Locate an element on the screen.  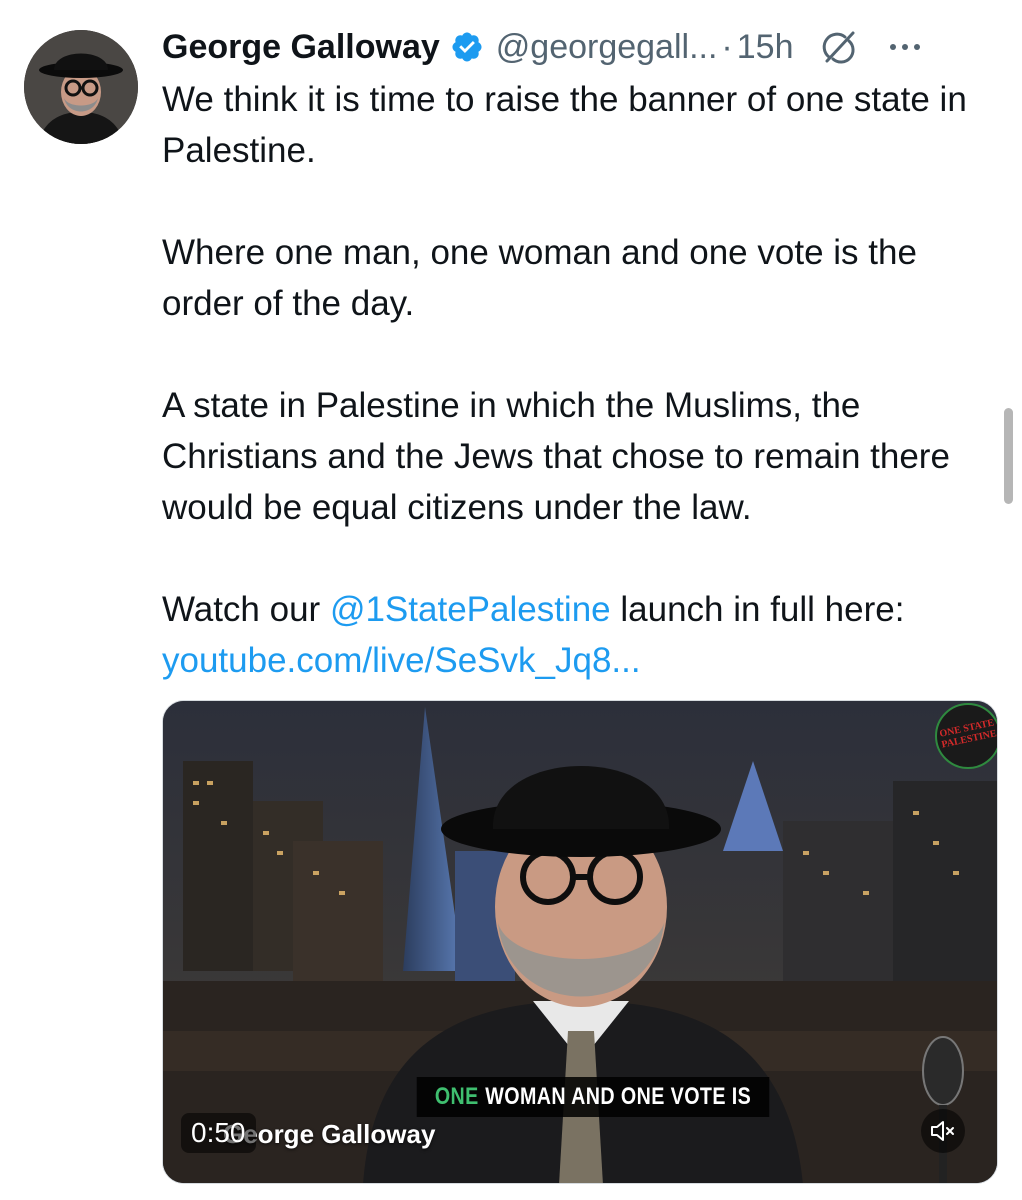
video-subtitle: ONE WOMAN AND ONE VOTE IS is located at coordinates (593, 1097).